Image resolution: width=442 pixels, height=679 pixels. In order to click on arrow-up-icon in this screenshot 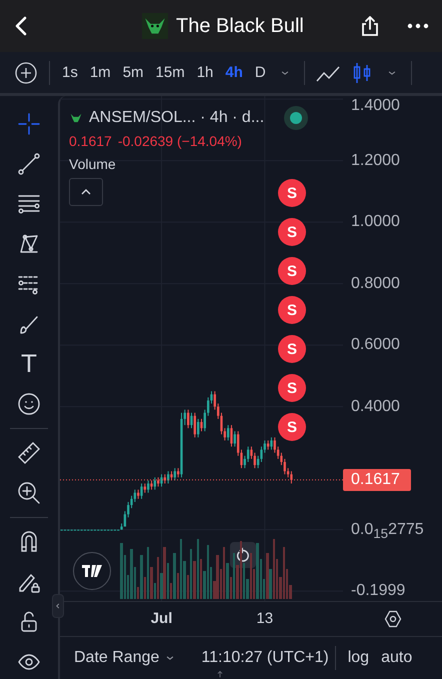, I will do `click(220, 674)`.